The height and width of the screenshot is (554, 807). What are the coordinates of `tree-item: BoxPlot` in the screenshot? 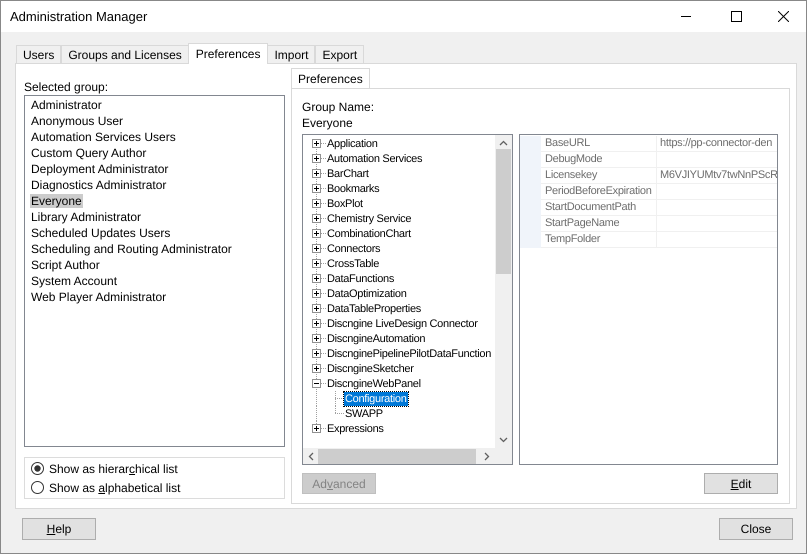 It's located at (345, 203).